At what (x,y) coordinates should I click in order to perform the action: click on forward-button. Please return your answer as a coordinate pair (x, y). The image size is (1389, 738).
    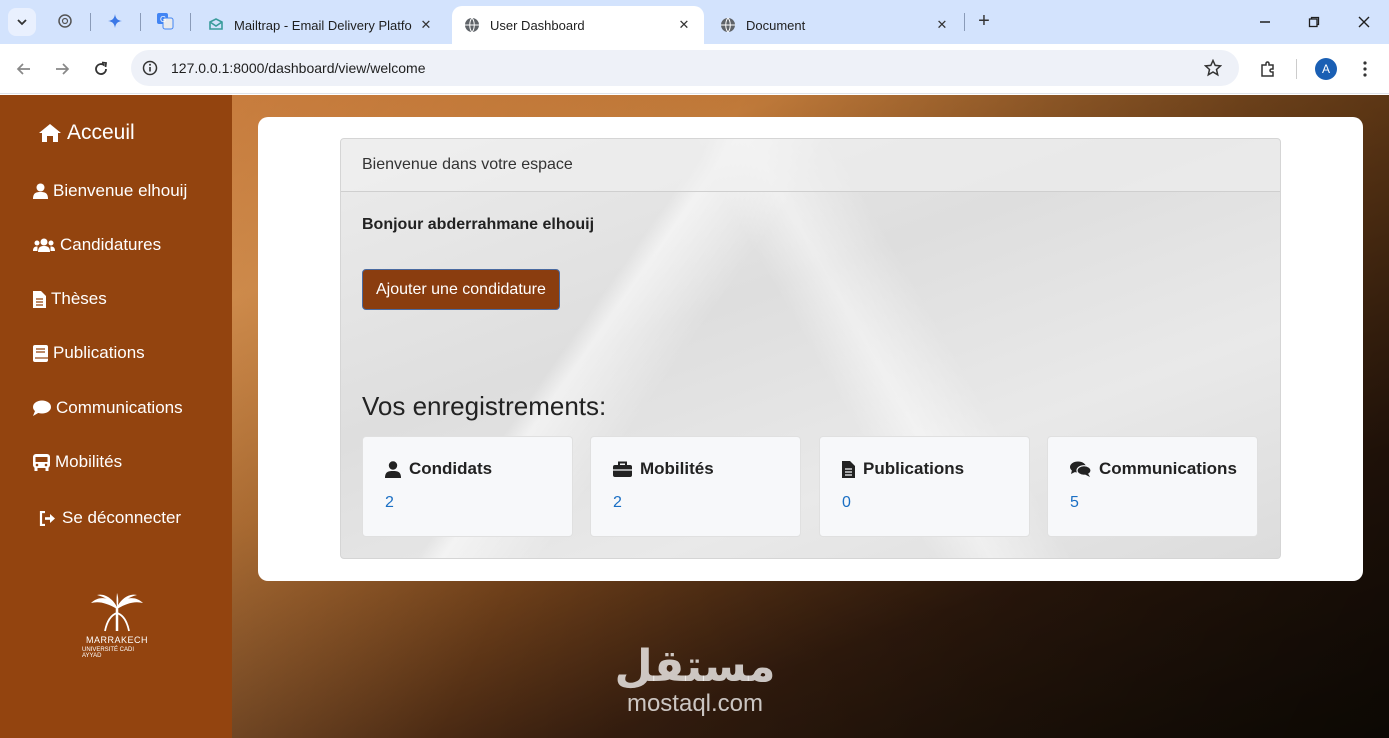
    Looking at the image, I should click on (62, 69).